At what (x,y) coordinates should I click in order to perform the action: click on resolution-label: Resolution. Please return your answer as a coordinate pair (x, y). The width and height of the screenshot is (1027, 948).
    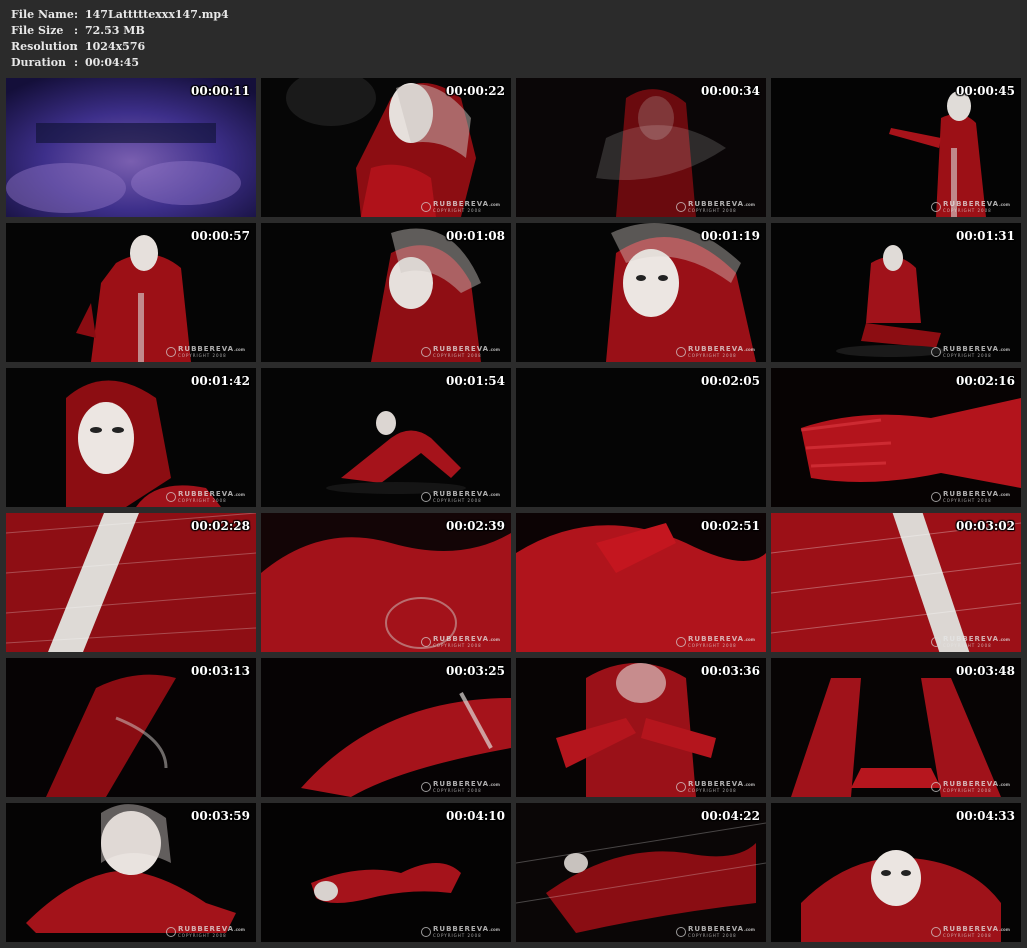
    Looking at the image, I should click on (44, 46).